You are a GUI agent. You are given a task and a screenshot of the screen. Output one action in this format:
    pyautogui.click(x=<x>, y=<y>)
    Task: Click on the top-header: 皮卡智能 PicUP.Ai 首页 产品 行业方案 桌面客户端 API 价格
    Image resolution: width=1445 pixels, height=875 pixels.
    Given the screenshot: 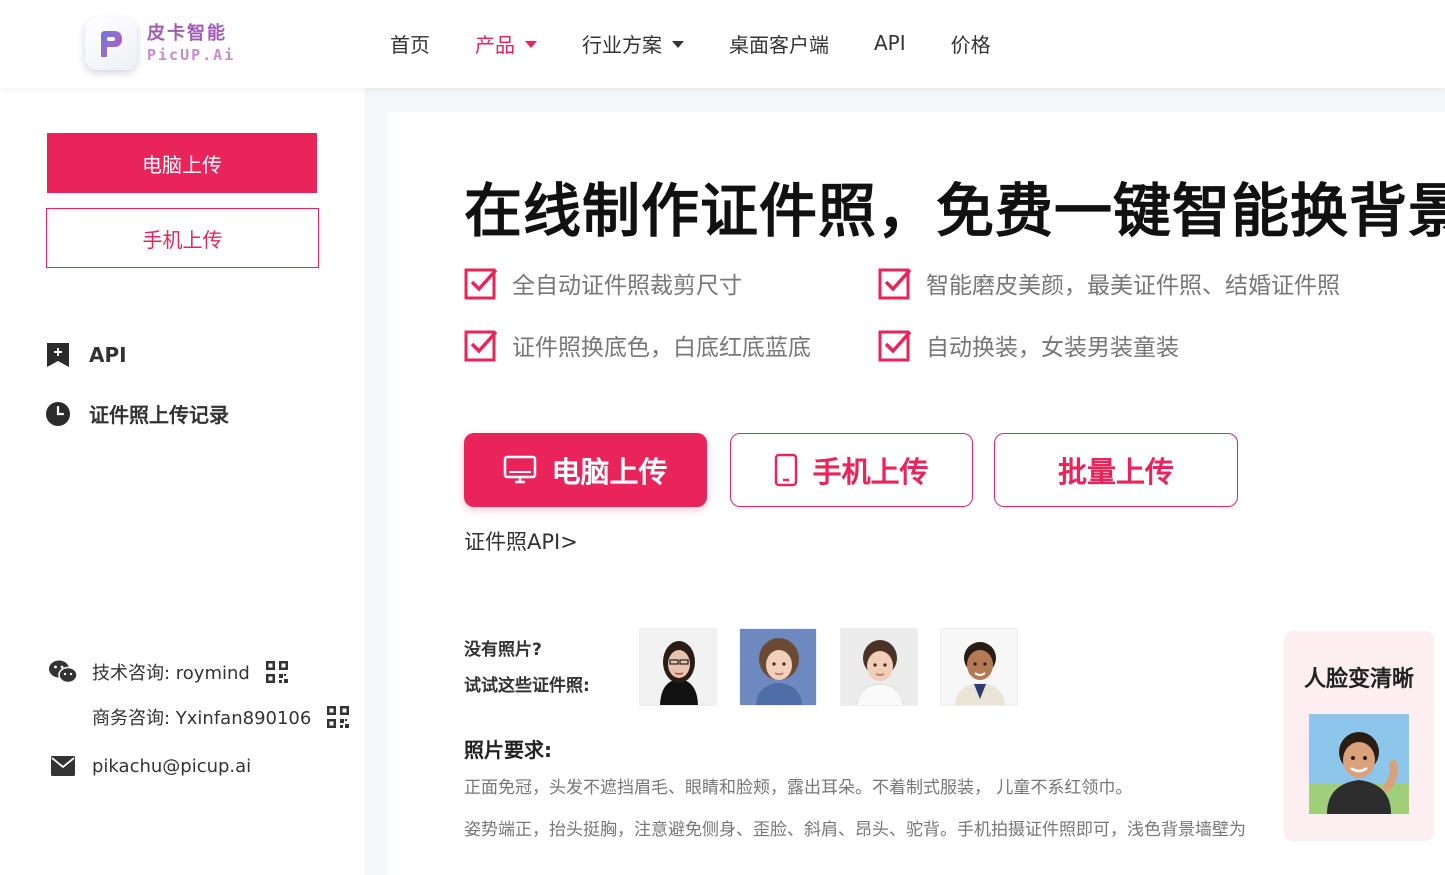 What is the action you would take?
    pyautogui.click(x=722, y=44)
    